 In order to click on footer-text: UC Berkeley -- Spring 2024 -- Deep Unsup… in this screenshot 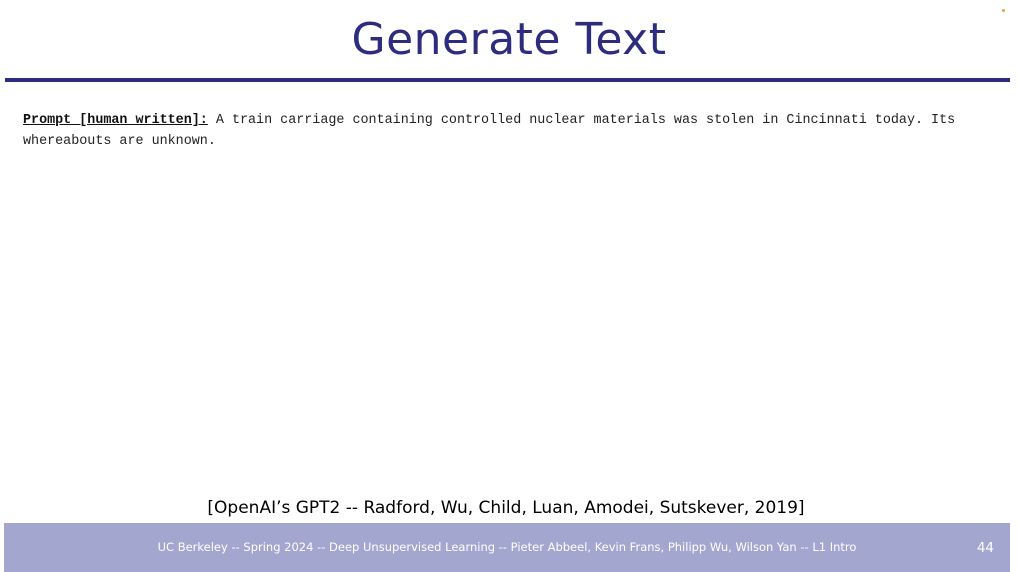, I will do `click(507, 547)`.